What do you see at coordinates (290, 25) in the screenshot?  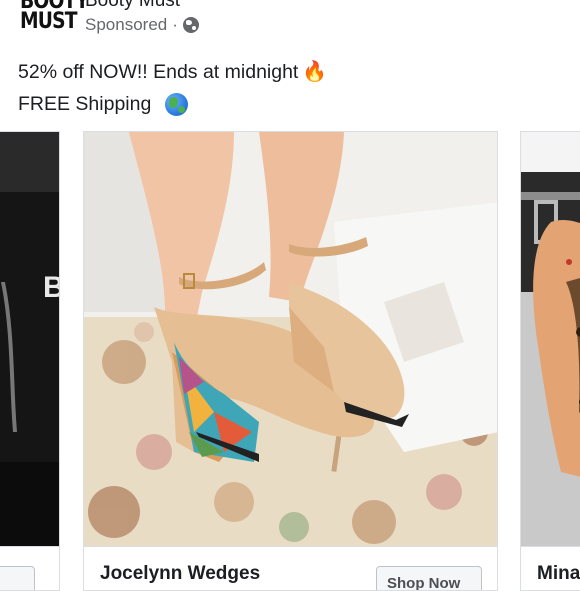 I see `post-header: BOOTY MUST Booty Must Sponsored ·` at bounding box center [290, 25].